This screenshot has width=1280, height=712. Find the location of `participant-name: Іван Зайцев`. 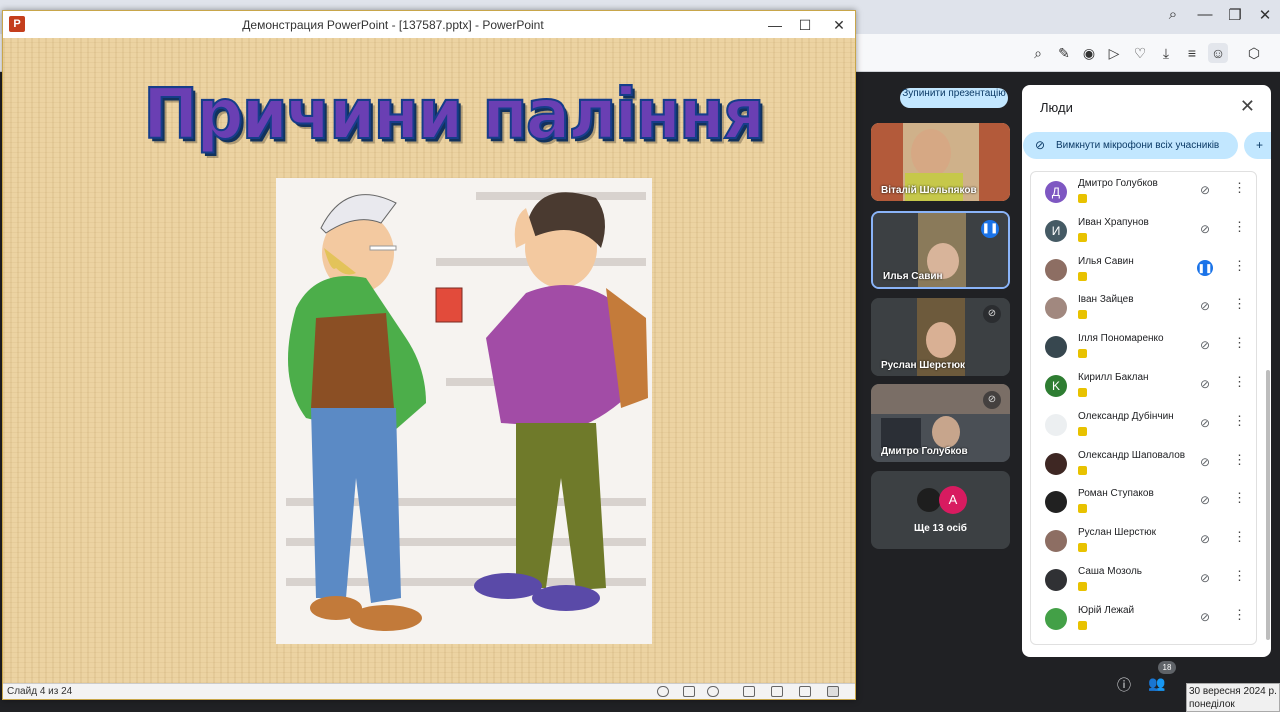

participant-name: Іван Зайцев is located at coordinates (1106, 300).